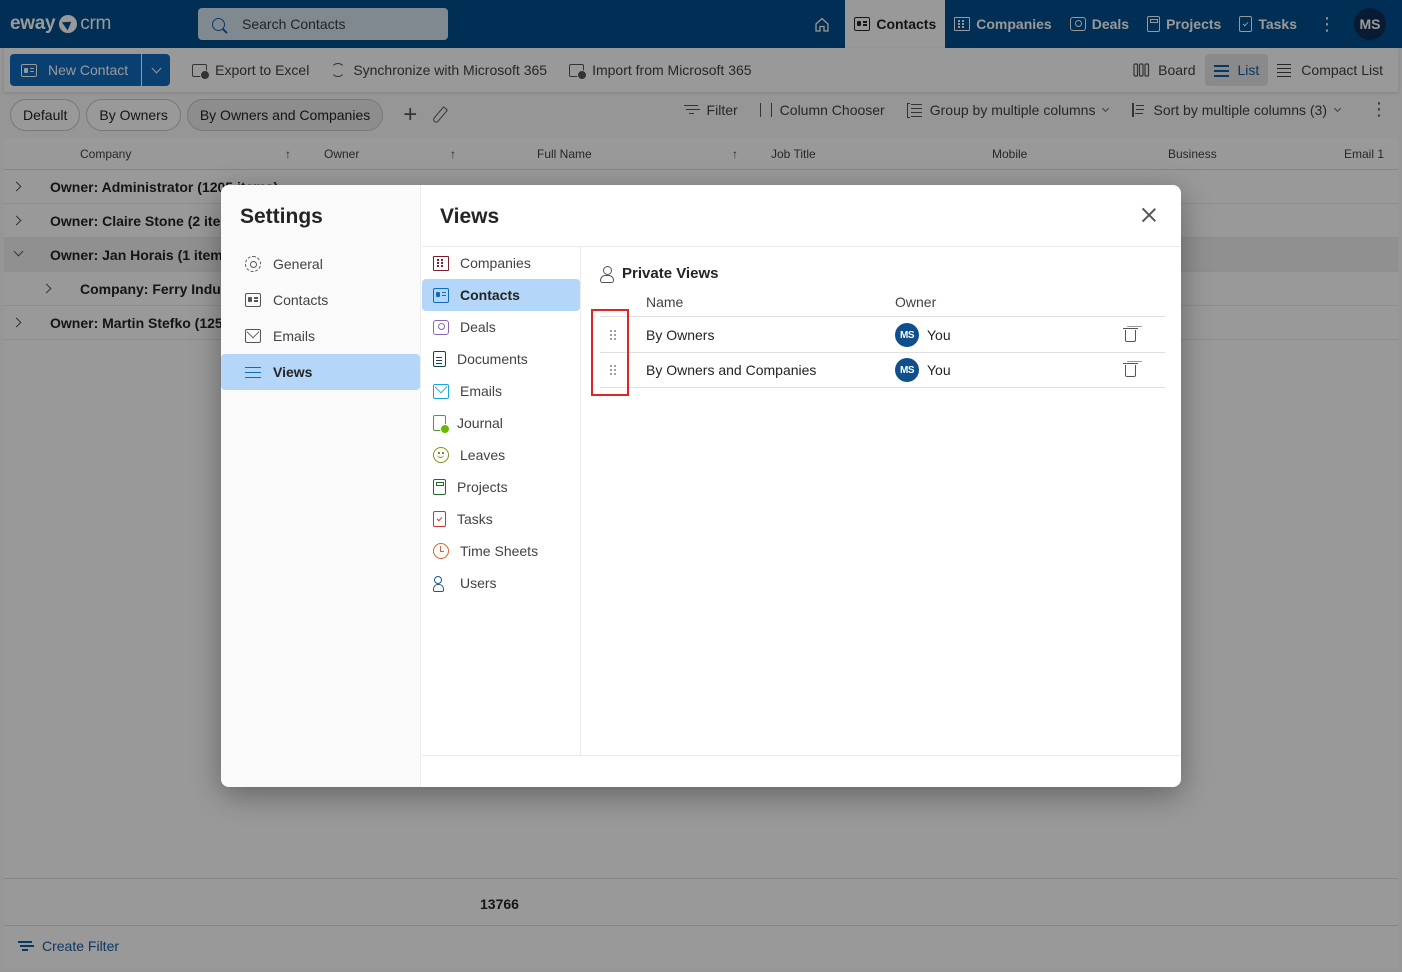  I want to click on module-label: Journal, so click(480, 423).